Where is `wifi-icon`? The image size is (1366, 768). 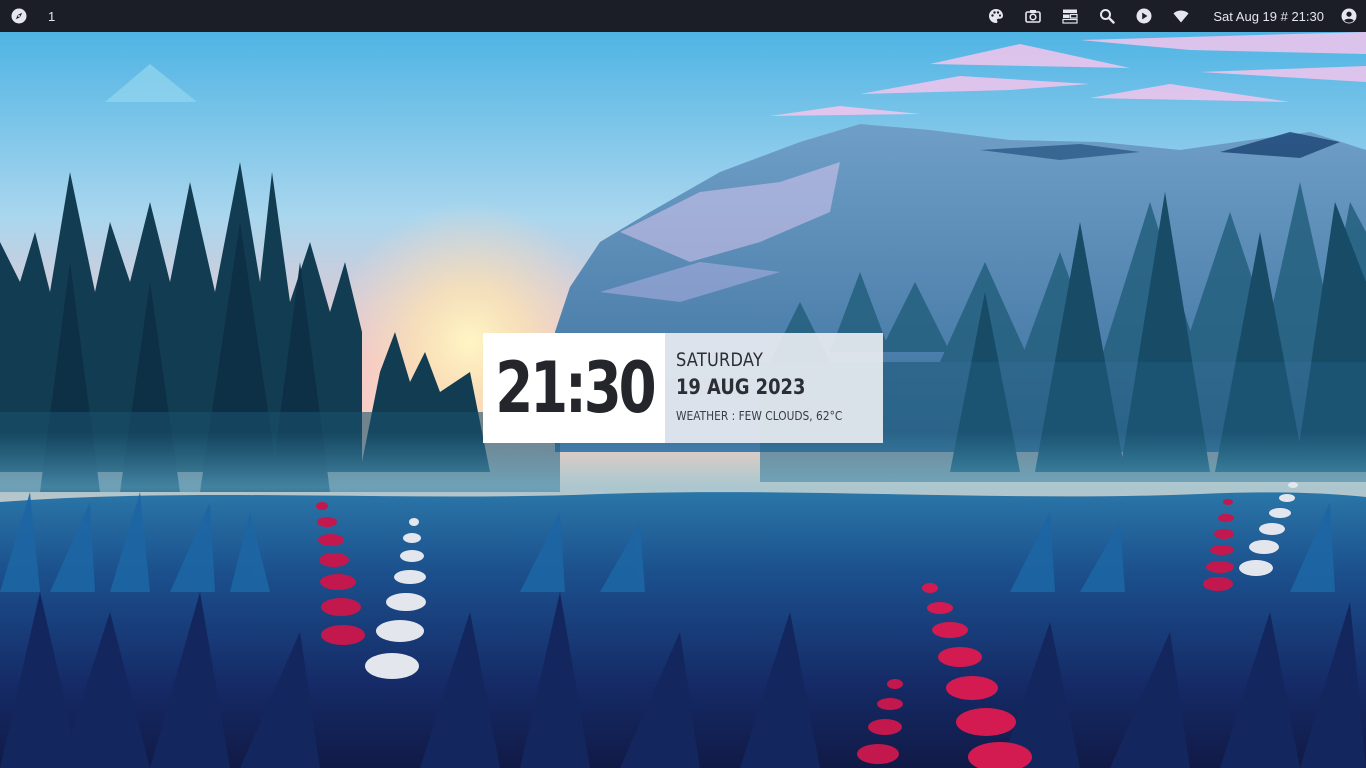 wifi-icon is located at coordinates (1181, 16).